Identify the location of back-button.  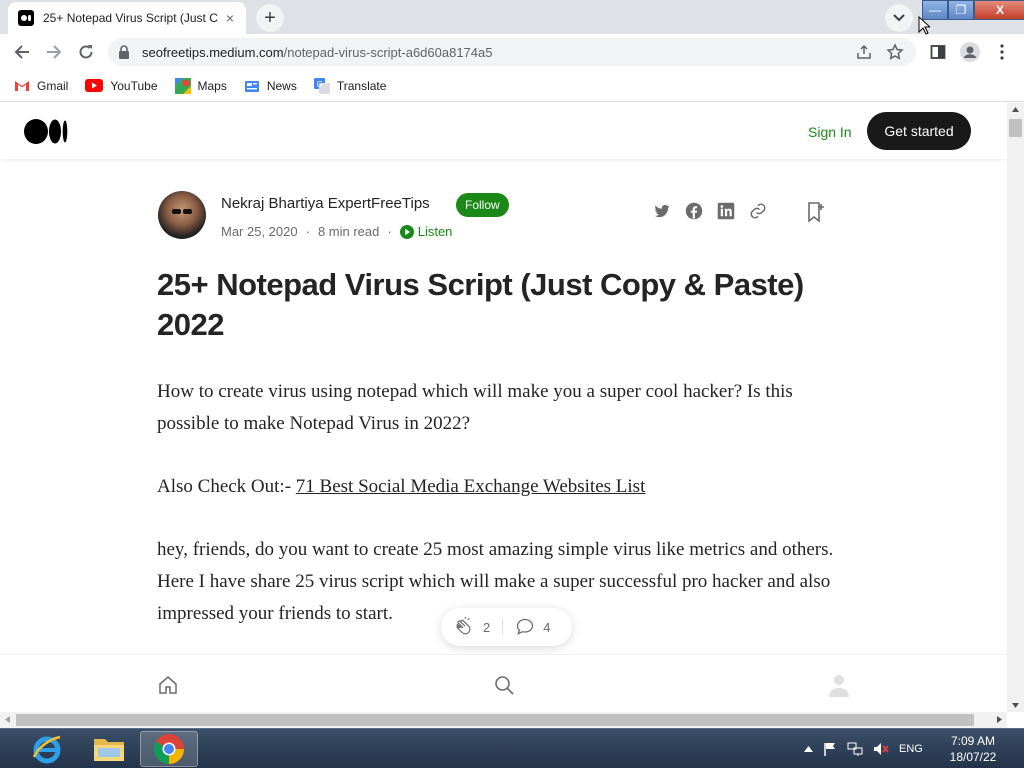
(22, 52).